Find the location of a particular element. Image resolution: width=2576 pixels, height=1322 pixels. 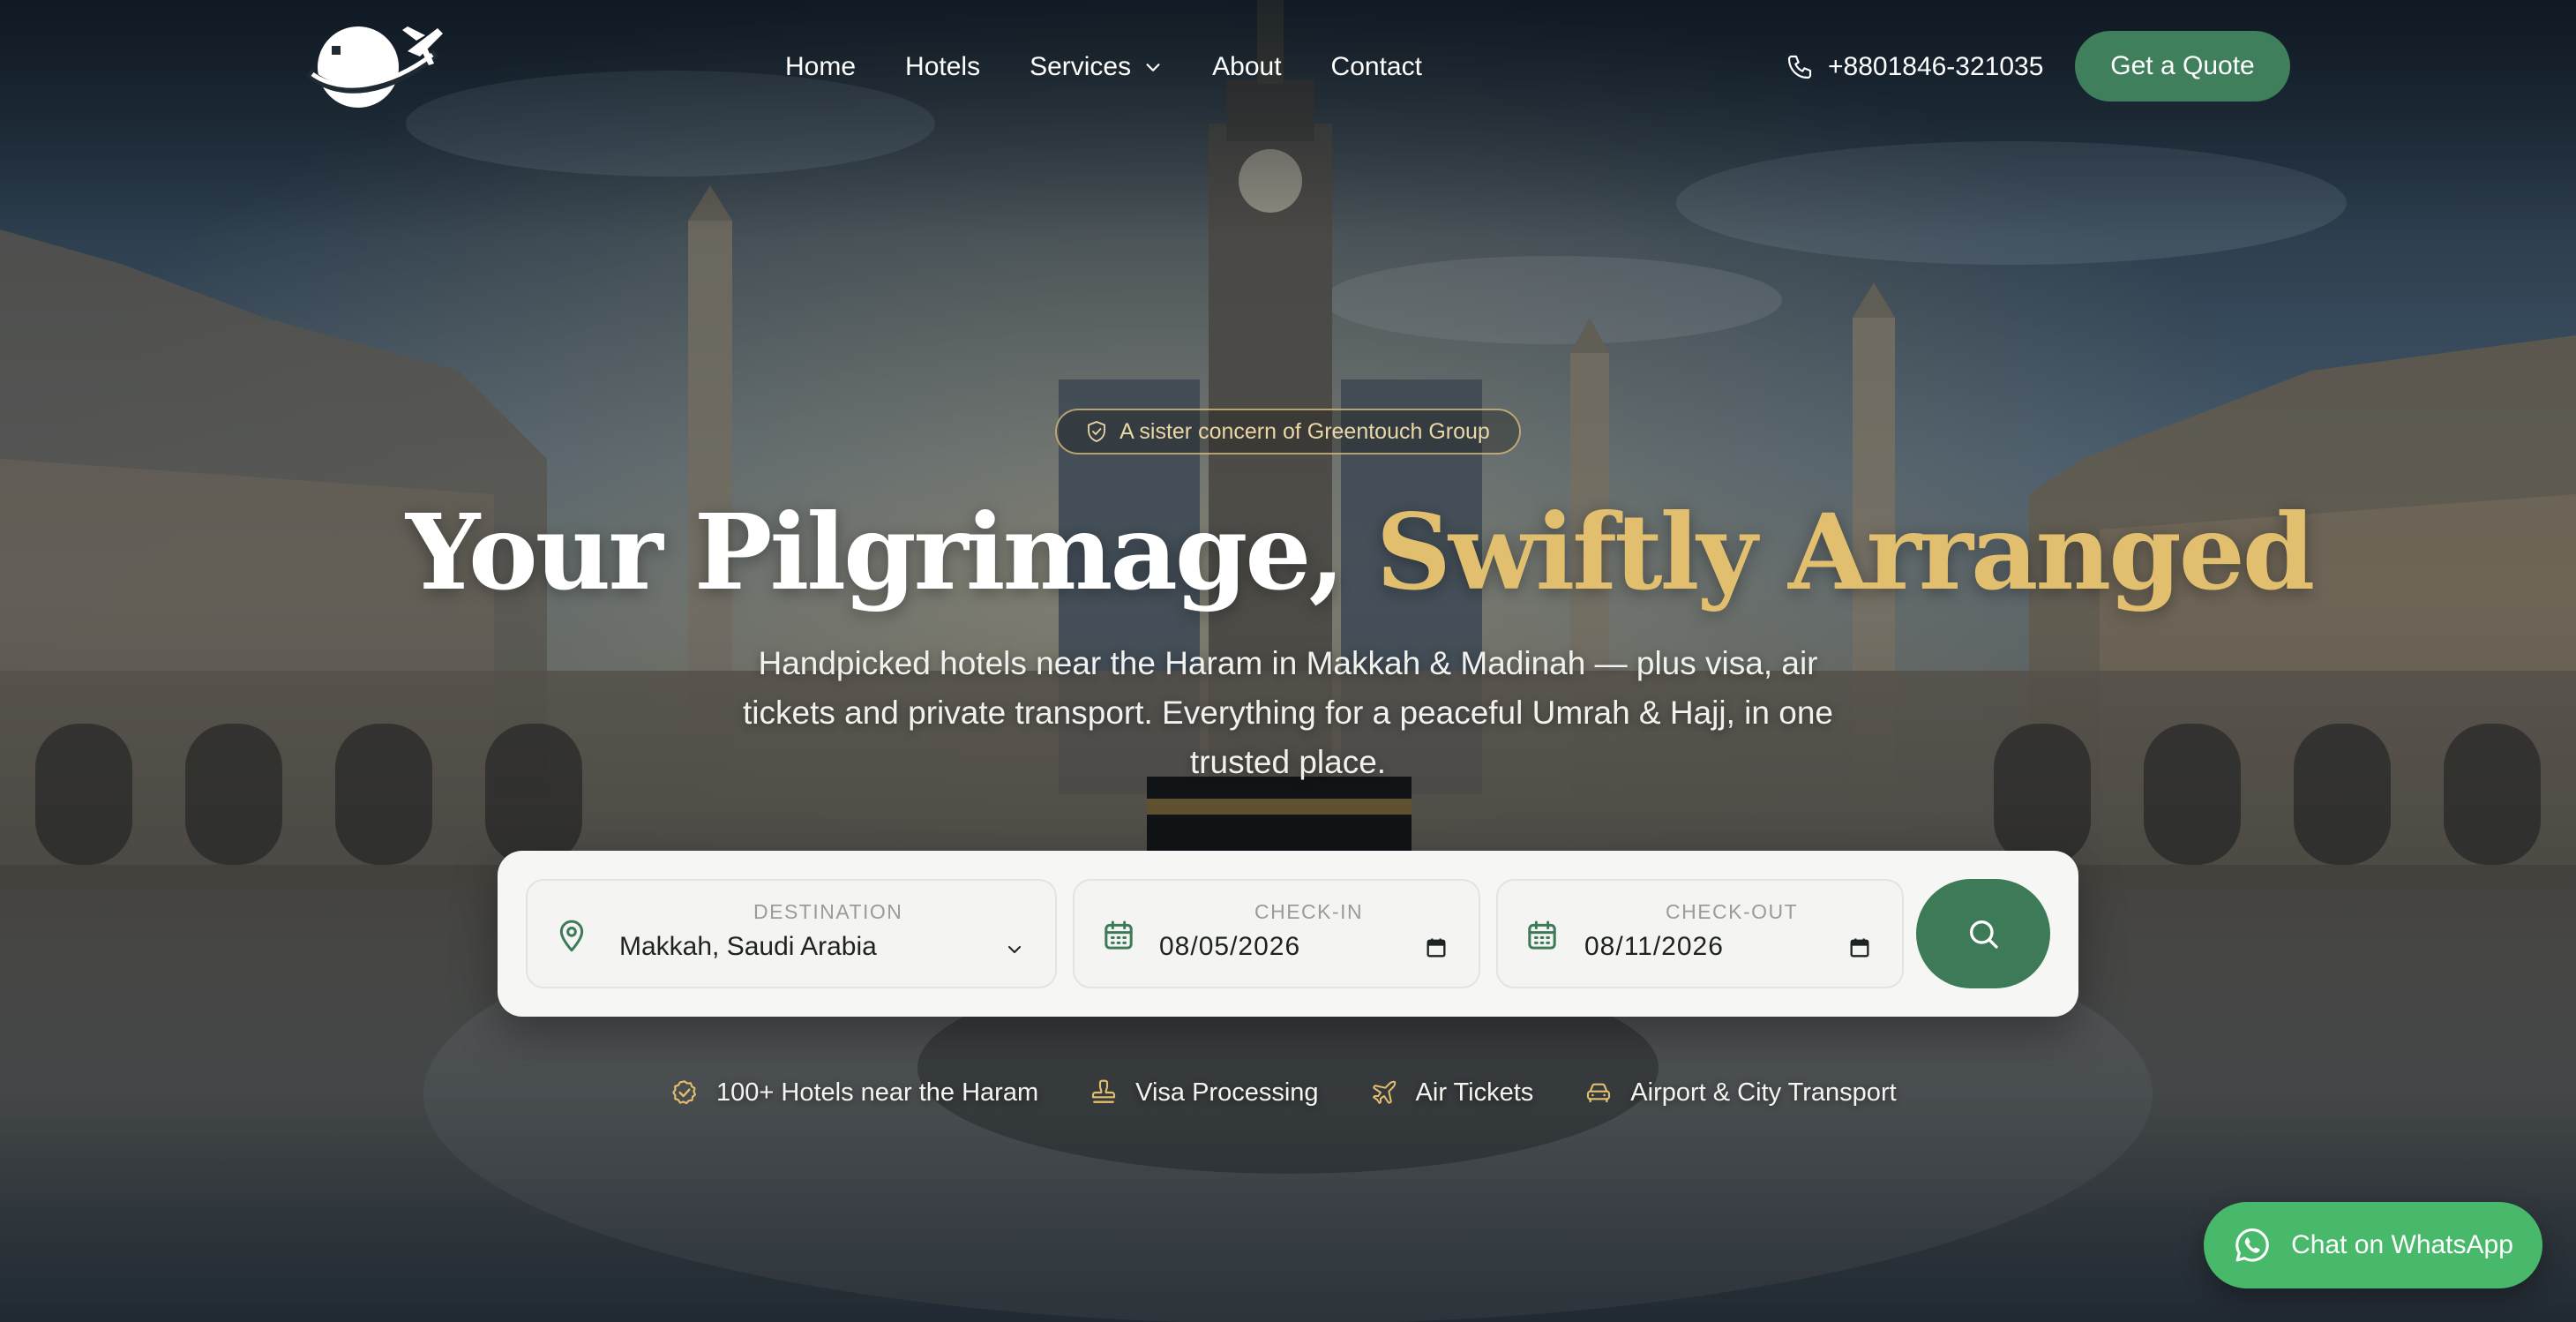

map-pin-icon is located at coordinates (571, 936).